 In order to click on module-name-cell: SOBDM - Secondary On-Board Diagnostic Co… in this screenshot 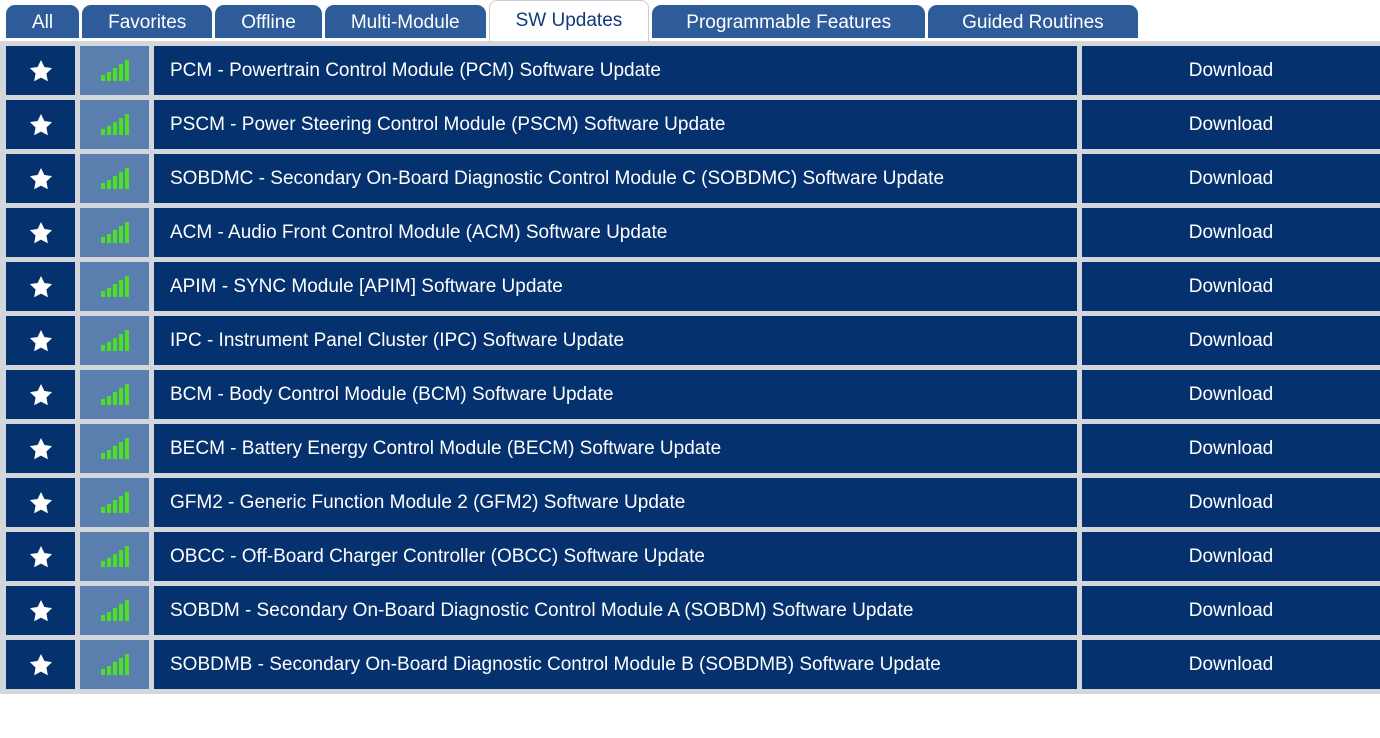, I will do `click(615, 610)`.